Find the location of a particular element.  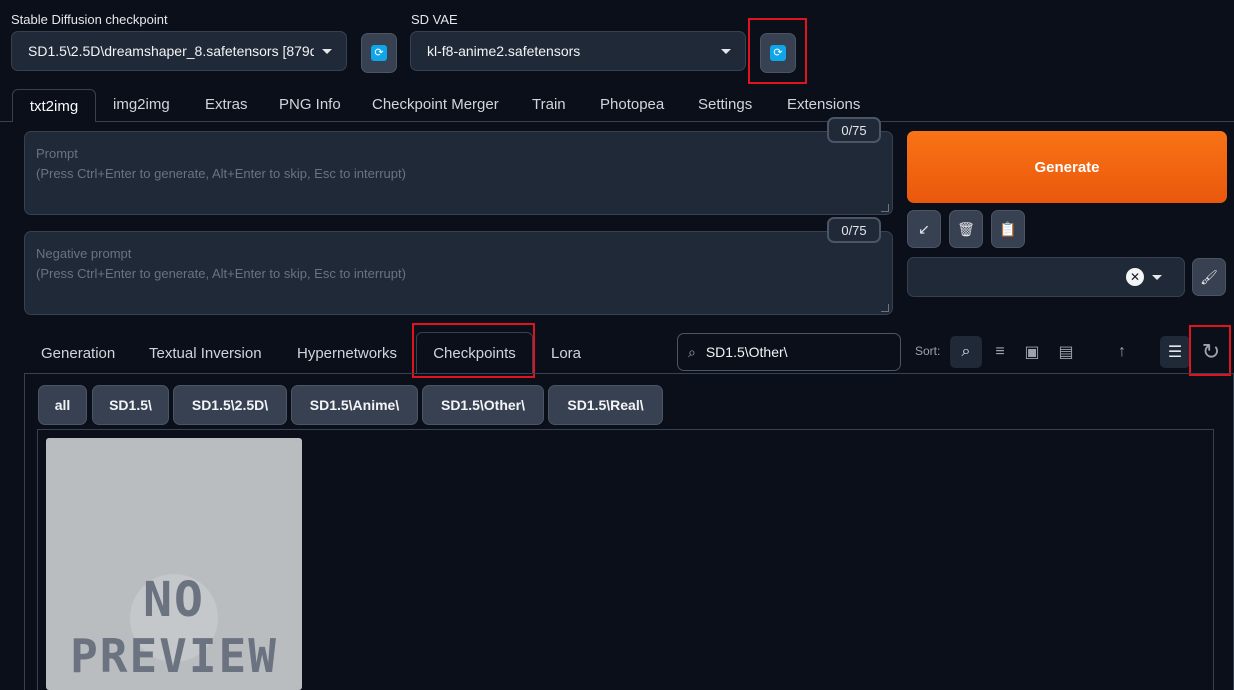

sort-by-date-modified-icon: ▤ is located at coordinates (1066, 352).